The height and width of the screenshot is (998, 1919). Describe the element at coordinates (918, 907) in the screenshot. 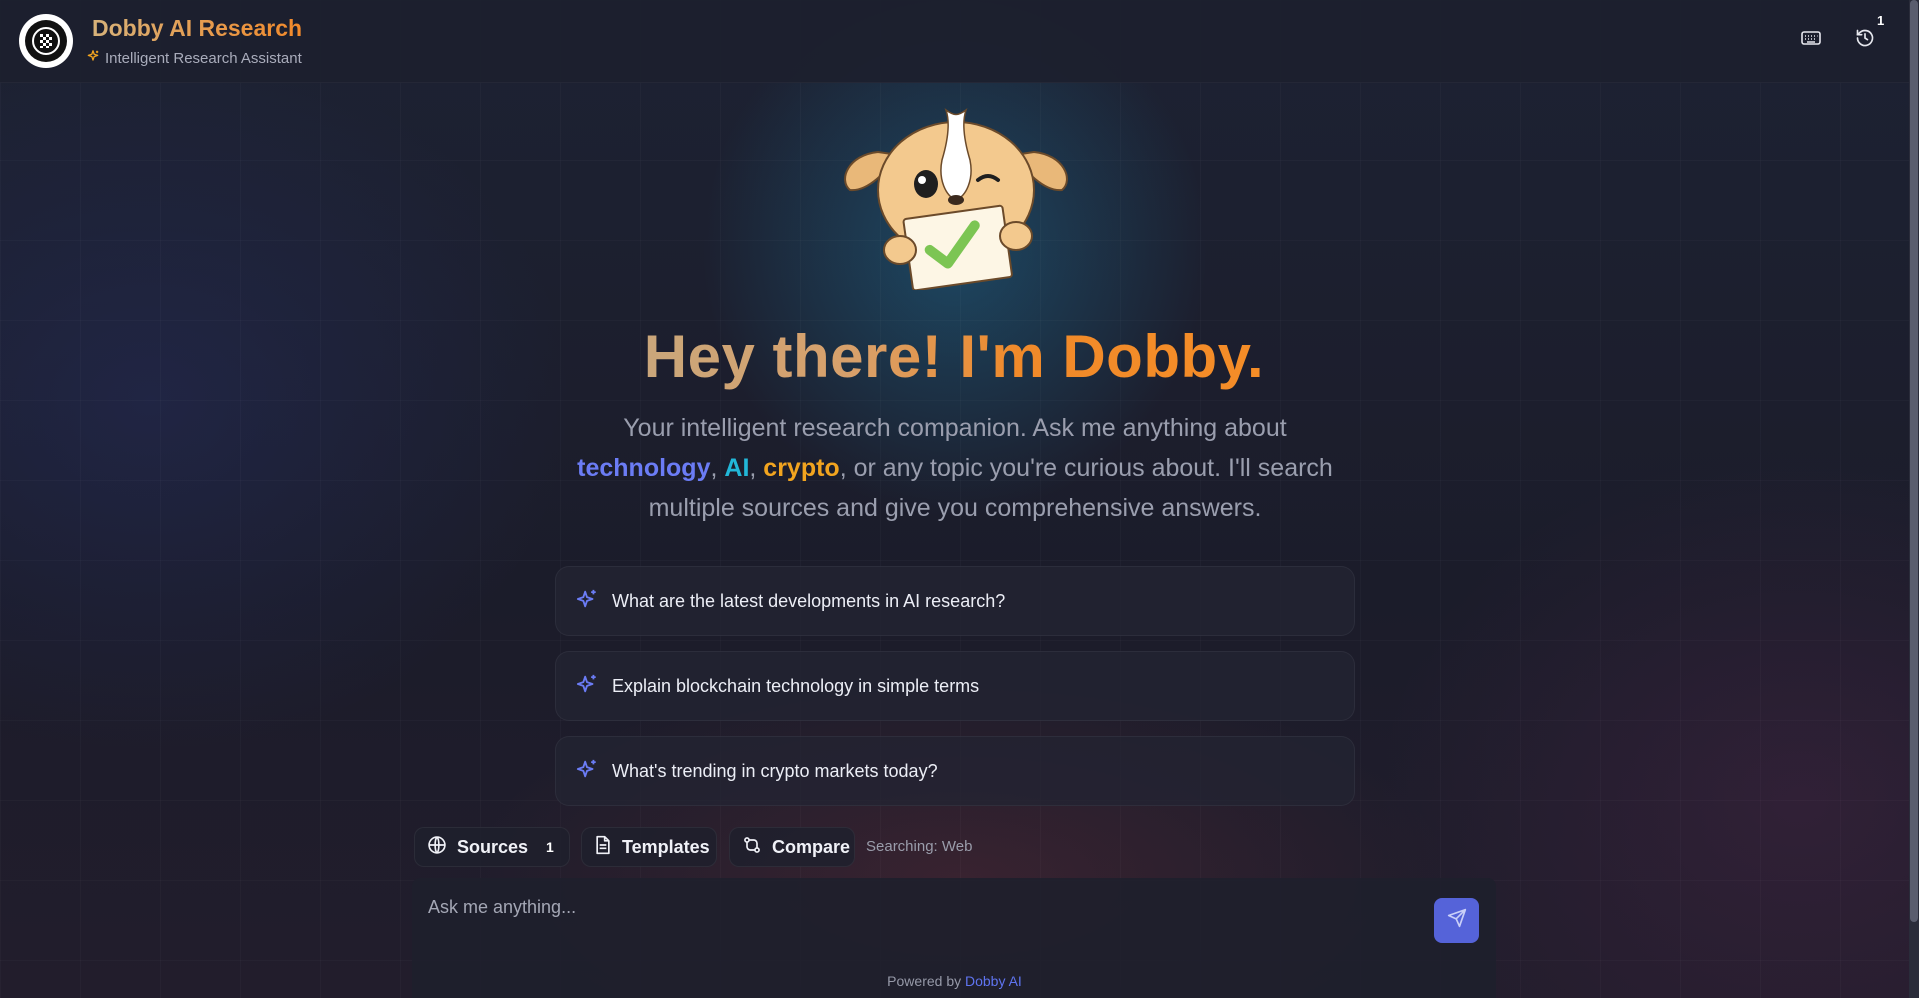

I see `ask-input` at that location.